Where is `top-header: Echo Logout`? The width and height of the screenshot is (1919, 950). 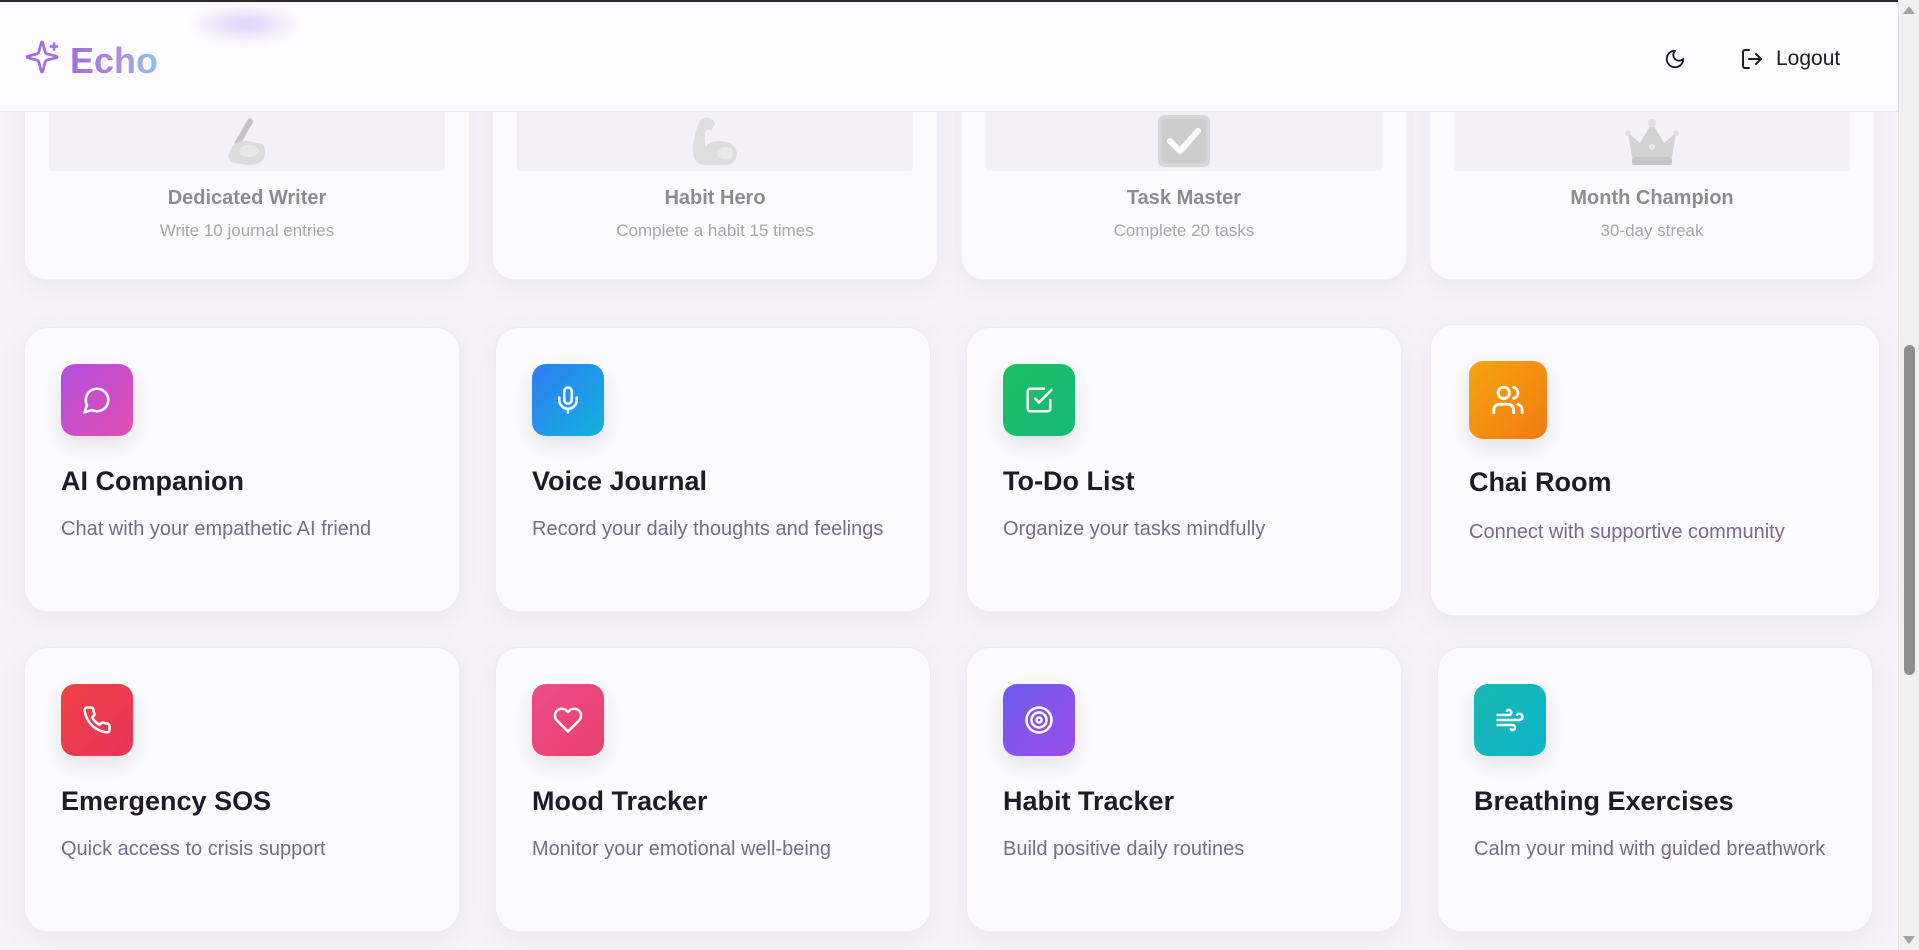 top-header: Echo Logout is located at coordinates (949, 58).